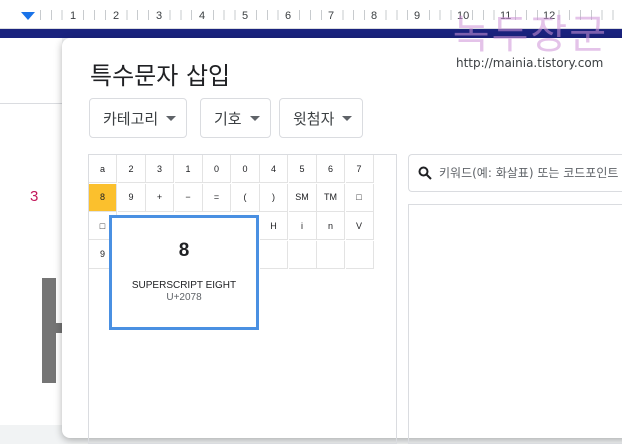 The image size is (622, 444). I want to click on dialog-title: 특수문자 삽입, so click(160, 76).